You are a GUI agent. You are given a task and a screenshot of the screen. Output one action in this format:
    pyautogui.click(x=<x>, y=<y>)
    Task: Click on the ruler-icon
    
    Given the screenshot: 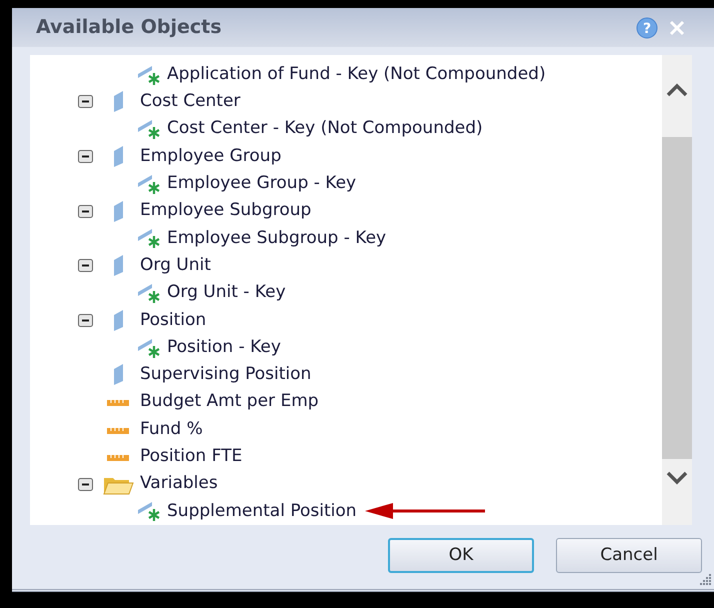 What is the action you would take?
    pyautogui.click(x=118, y=402)
    